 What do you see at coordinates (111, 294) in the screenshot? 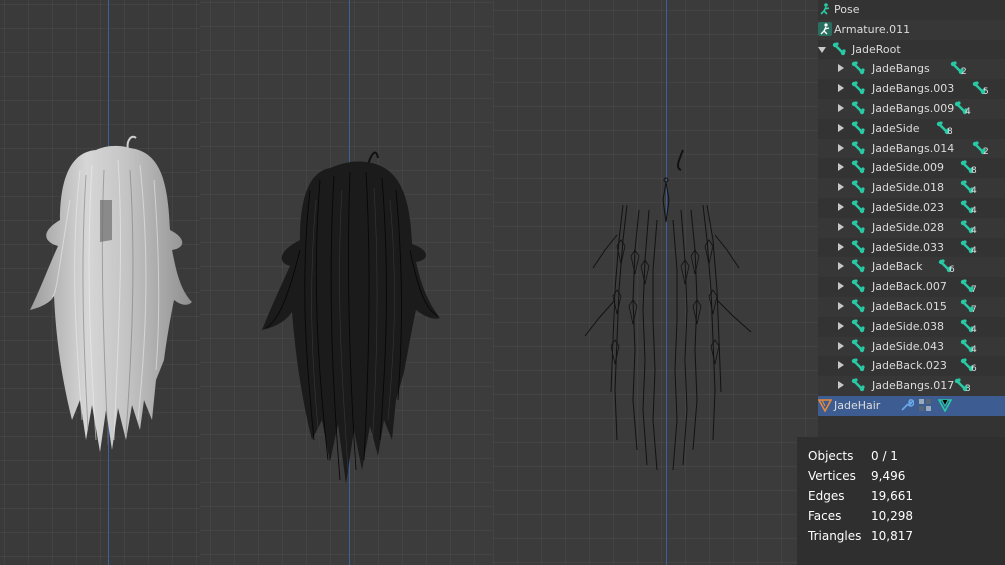
I see `hair-solid-render` at bounding box center [111, 294].